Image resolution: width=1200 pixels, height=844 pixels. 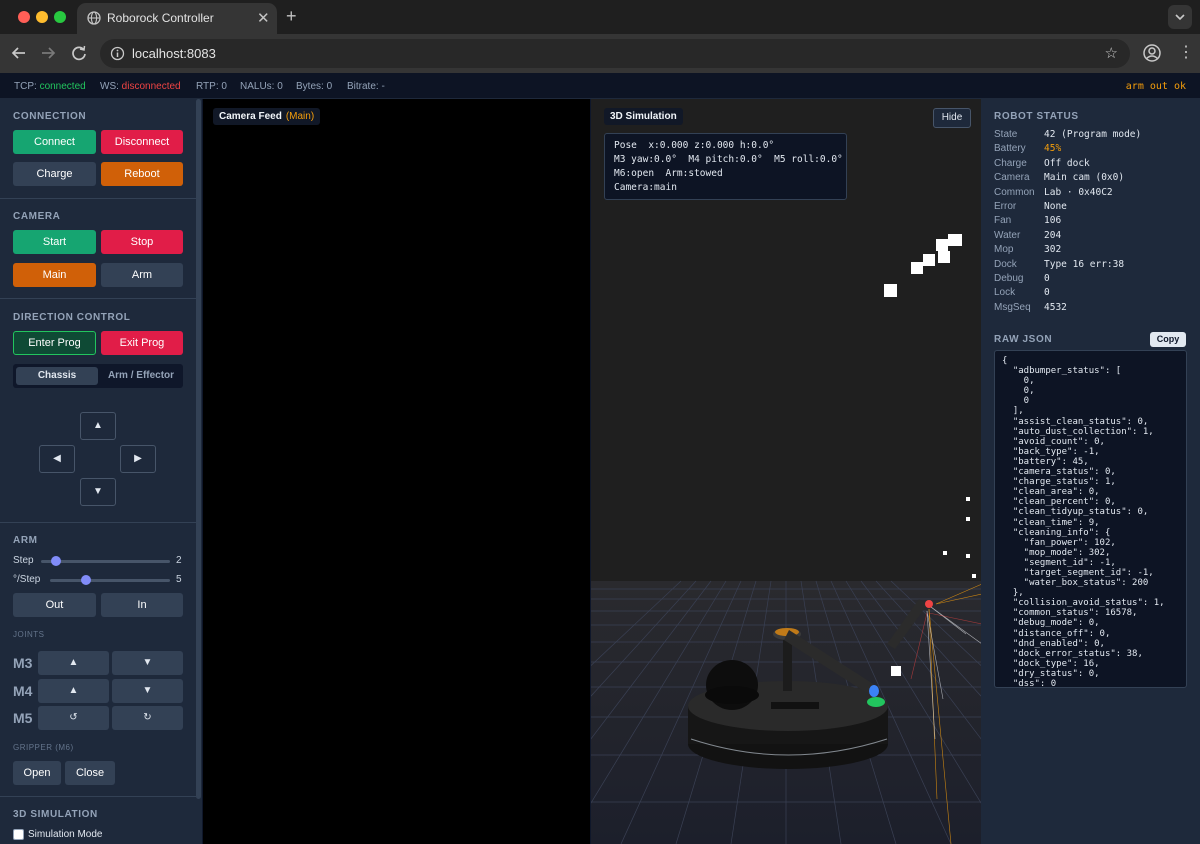 What do you see at coordinates (54, 242) in the screenshot?
I see `camera-start-button: Start` at bounding box center [54, 242].